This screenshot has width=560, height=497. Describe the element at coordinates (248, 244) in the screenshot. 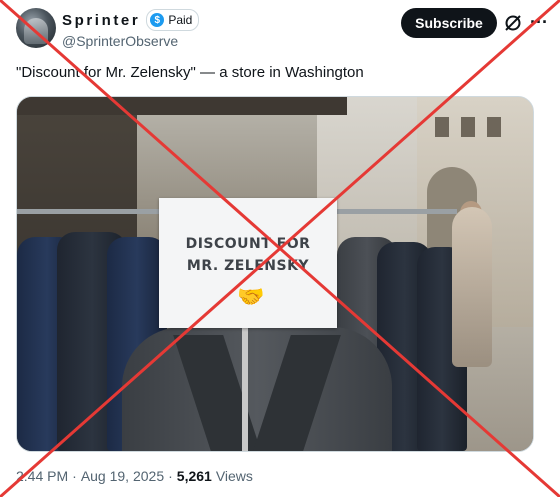

I see `sign-text-line1: DISCOUNT FOR` at that location.